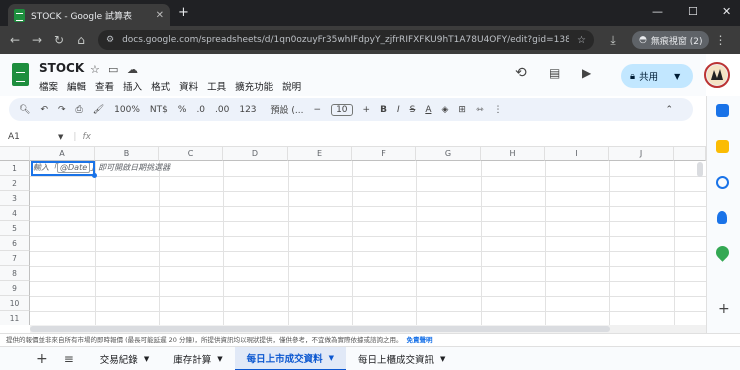 The image size is (740, 370). I want to click on column-header: I, so click(577, 154).